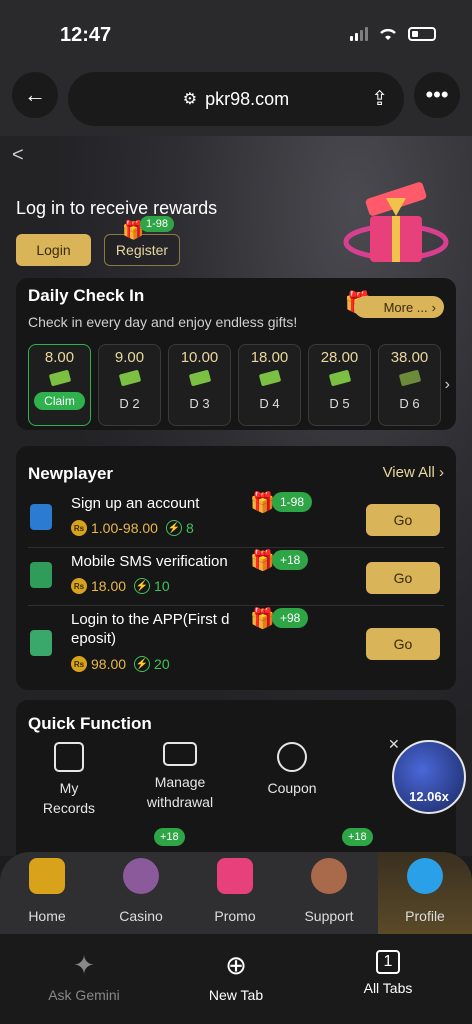 The image size is (472, 1024). Describe the element at coordinates (329, 876) in the screenshot. I see `support-agent-icon` at that location.